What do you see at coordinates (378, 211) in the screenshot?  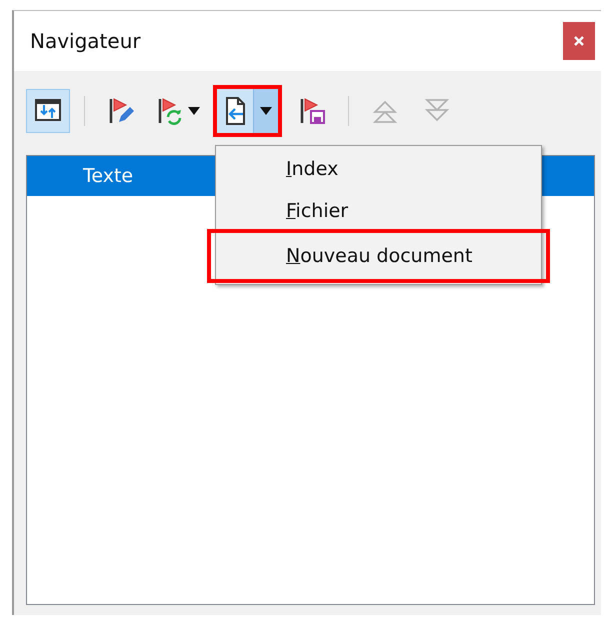 I see `menu-item: Fichier` at bounding box center [378, 211].